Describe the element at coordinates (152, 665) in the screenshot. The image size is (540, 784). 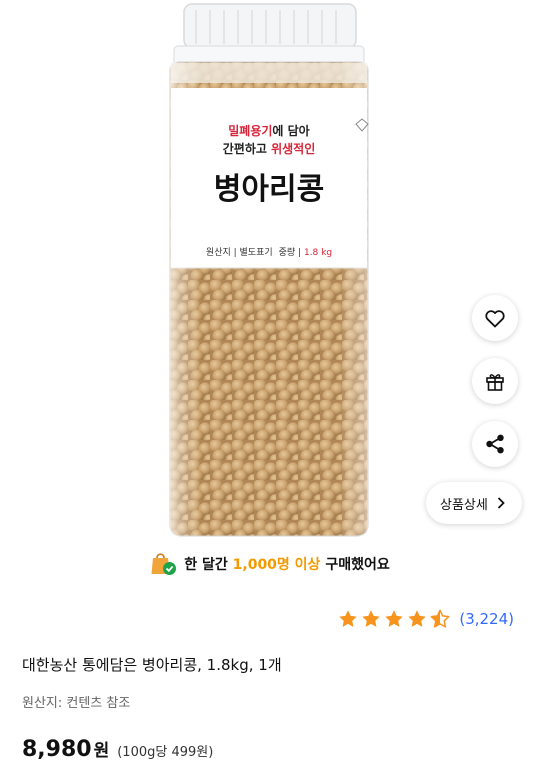
I see `product-title: 대한농산 통에담은 병아리콩, 1.8kg, 1개` at that location.